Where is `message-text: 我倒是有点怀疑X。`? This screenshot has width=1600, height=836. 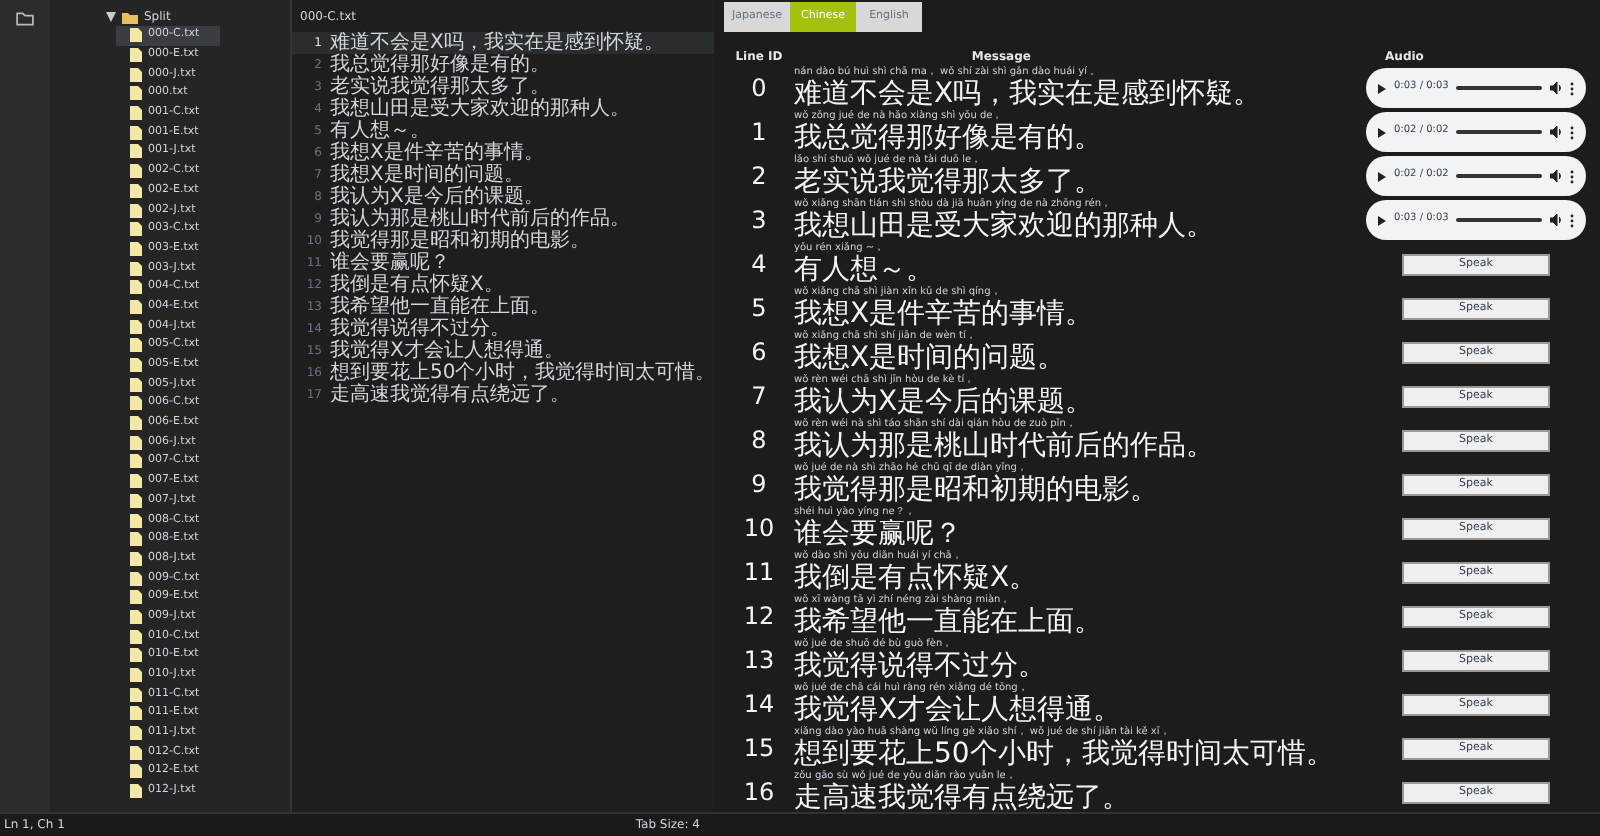 message-text: 我倒是有点怀疑X。 is located at coordinates (917, 579).